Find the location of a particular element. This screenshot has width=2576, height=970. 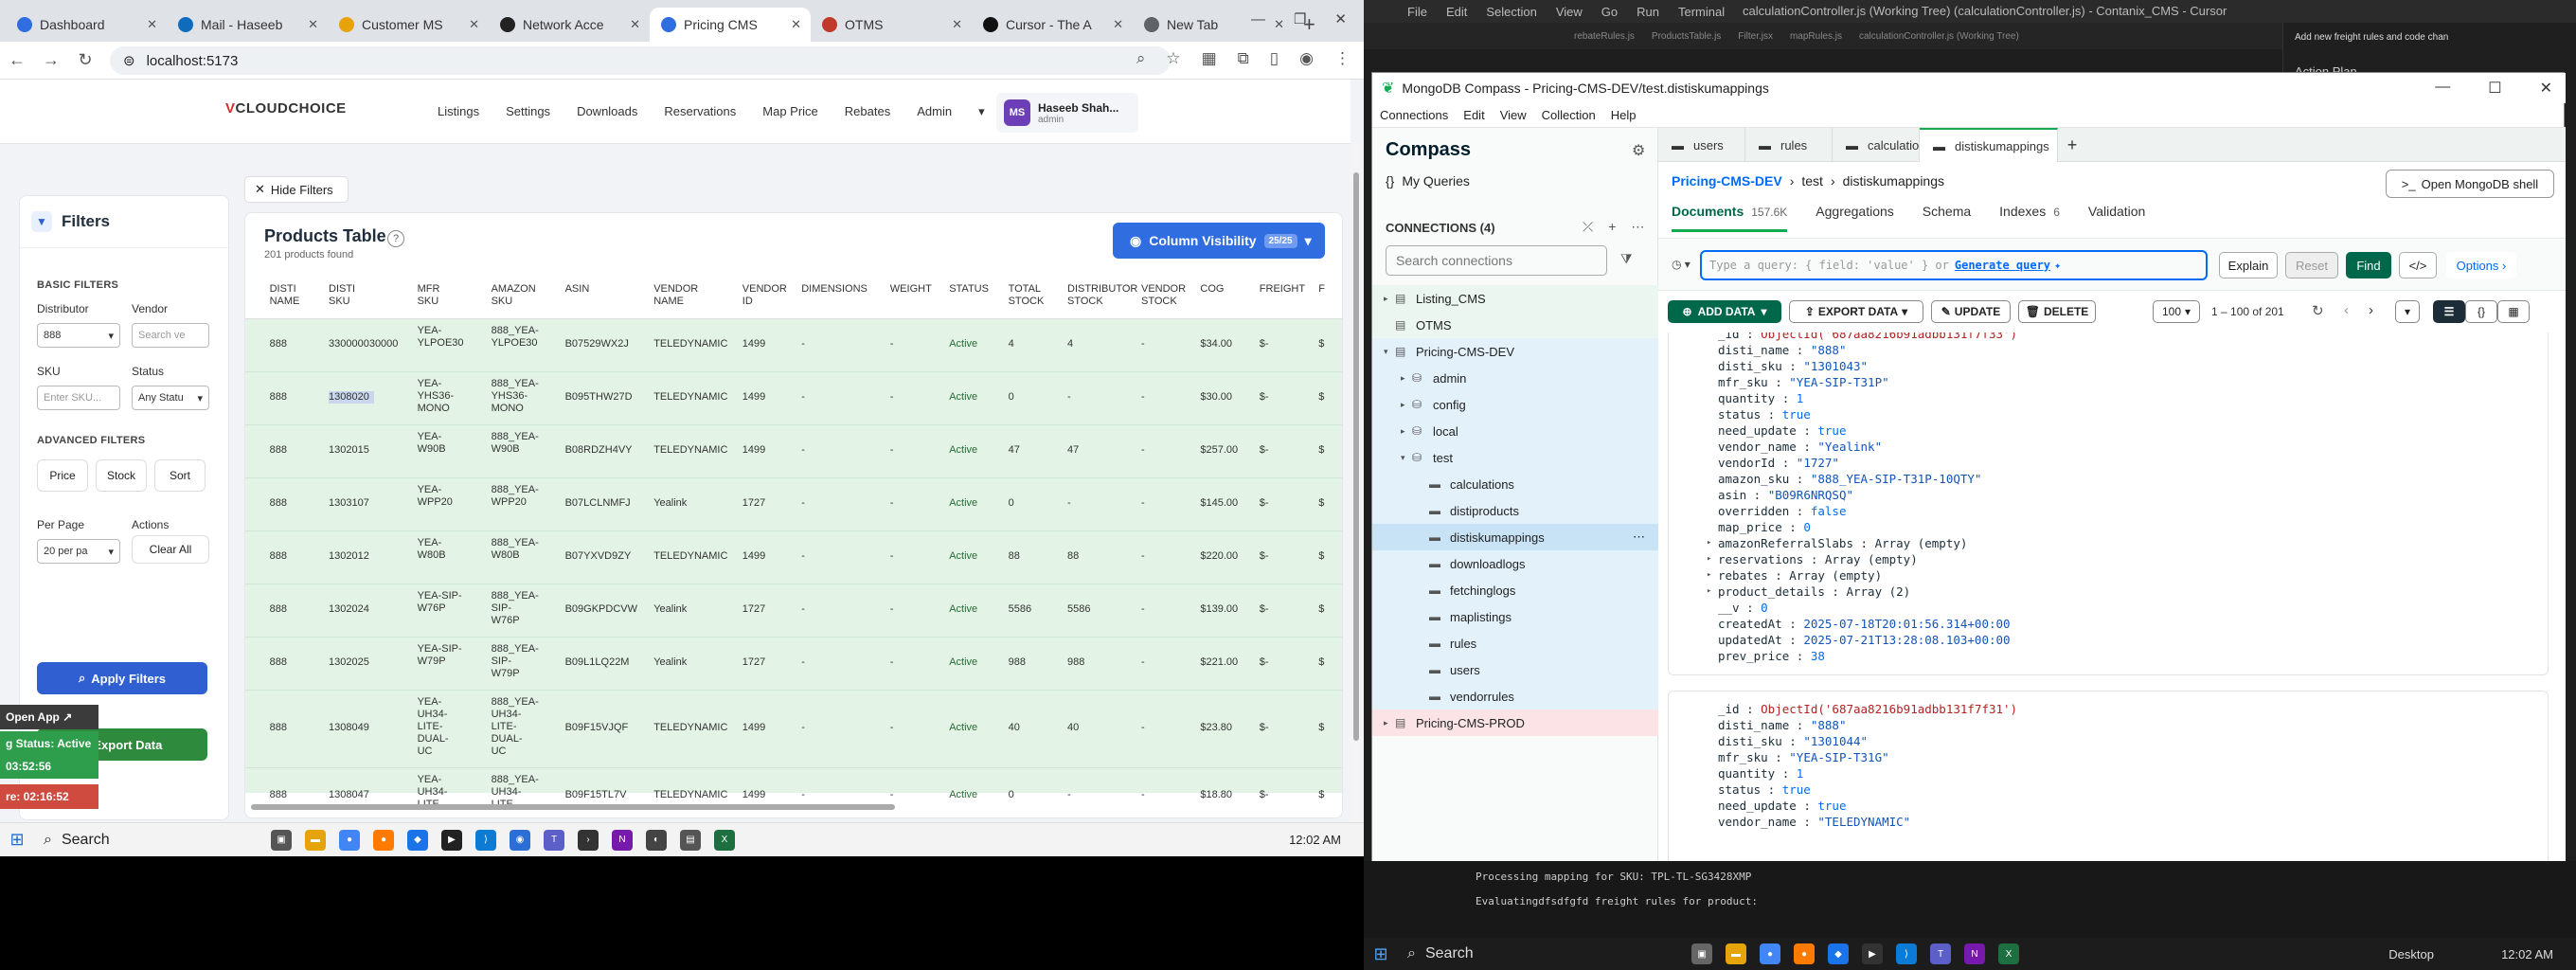

vscode-icon: ⟩ is located at coordinates (1906, 954).